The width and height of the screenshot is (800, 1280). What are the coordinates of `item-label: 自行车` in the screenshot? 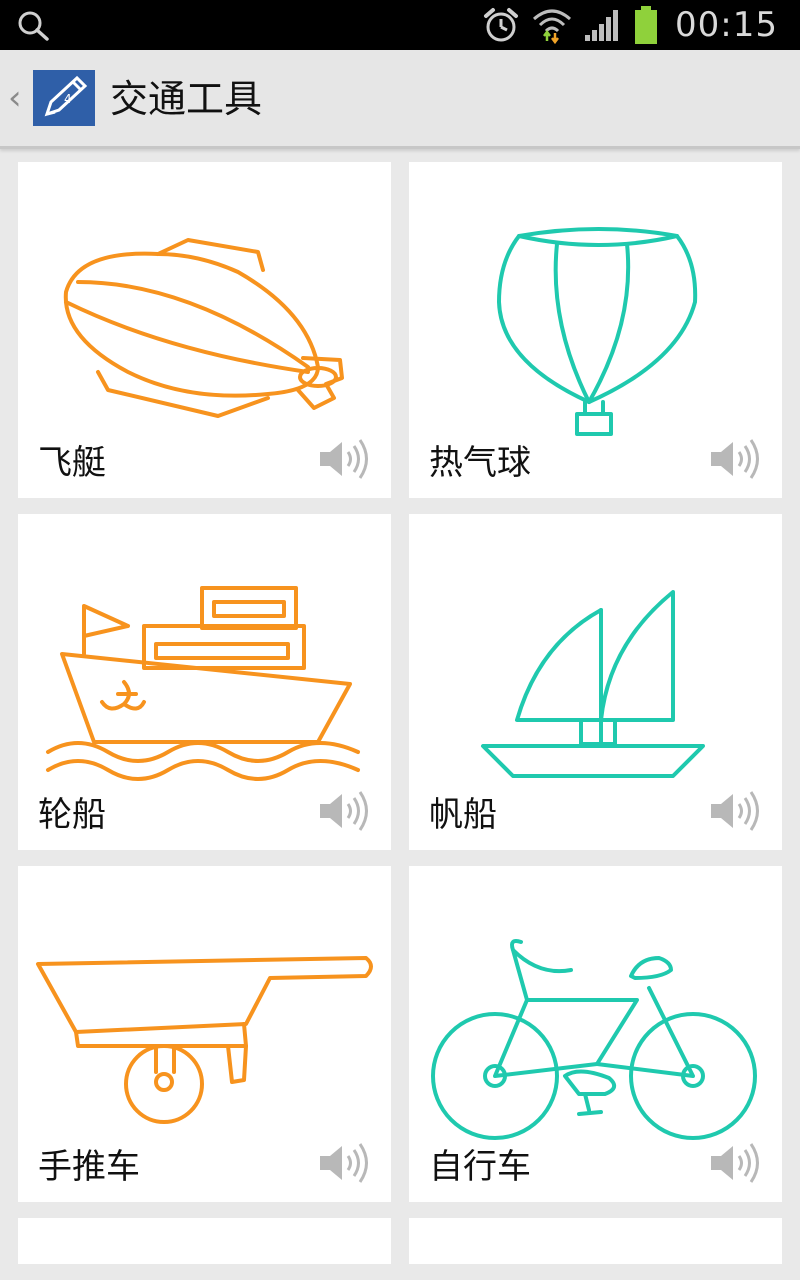 It's located at (480, 1167).